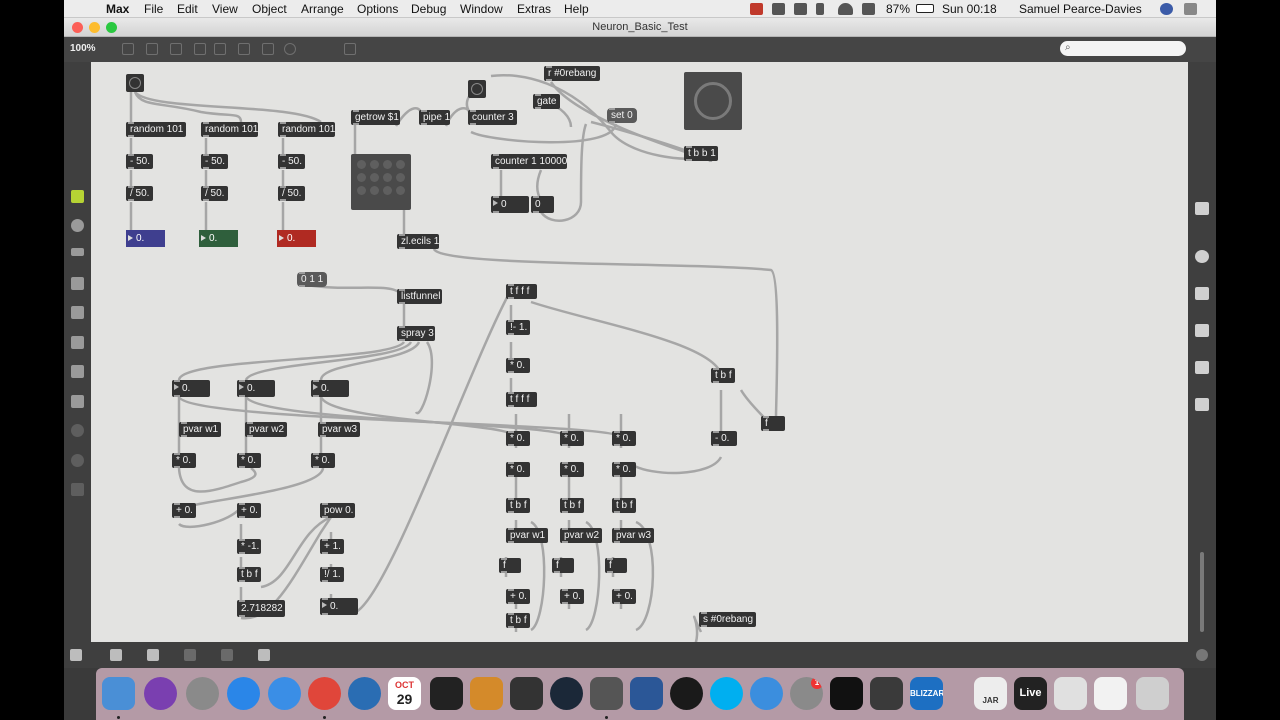 This screenshot has height=720, width=1280. Describe the element at coordinates (160, 693) in the screenshot. I see `siri-icon` at that location.